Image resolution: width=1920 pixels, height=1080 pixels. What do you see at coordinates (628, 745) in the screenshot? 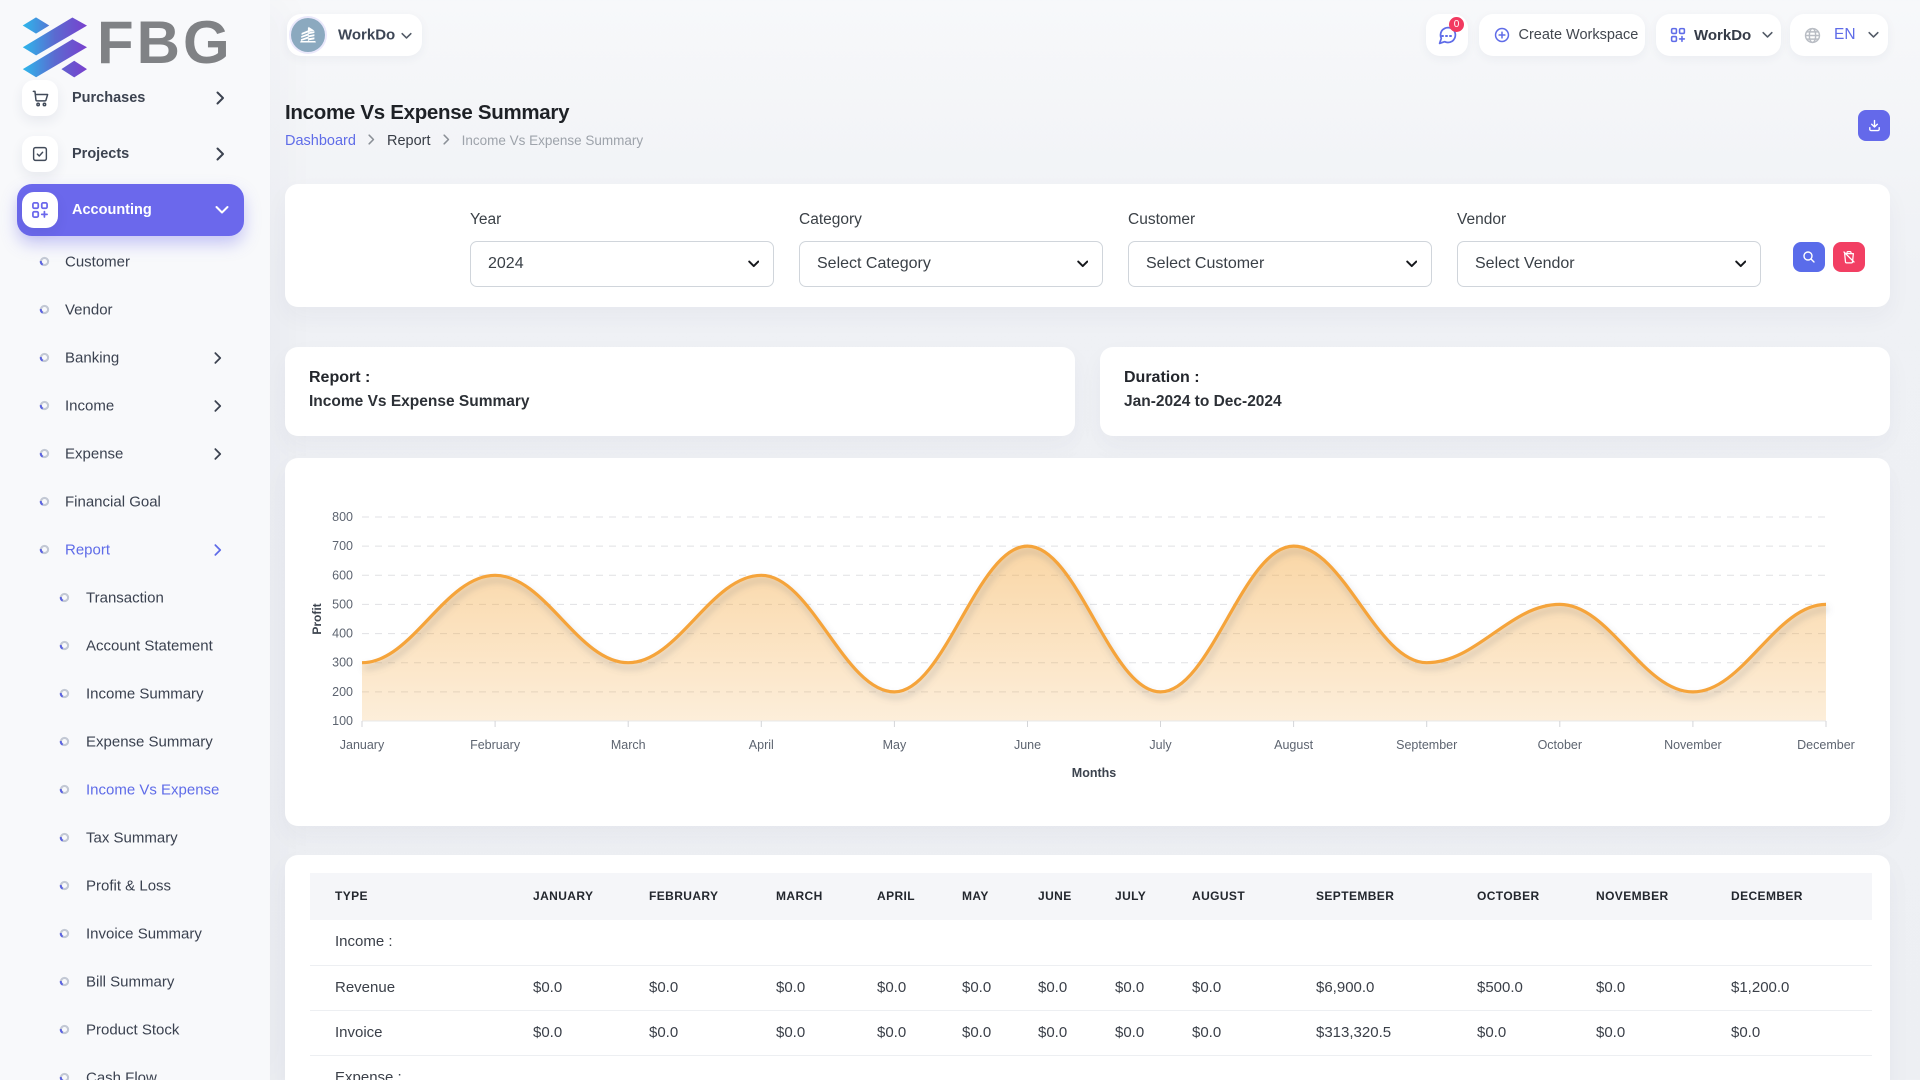
I see `svg-text: March` at bounding box center [628, 745].